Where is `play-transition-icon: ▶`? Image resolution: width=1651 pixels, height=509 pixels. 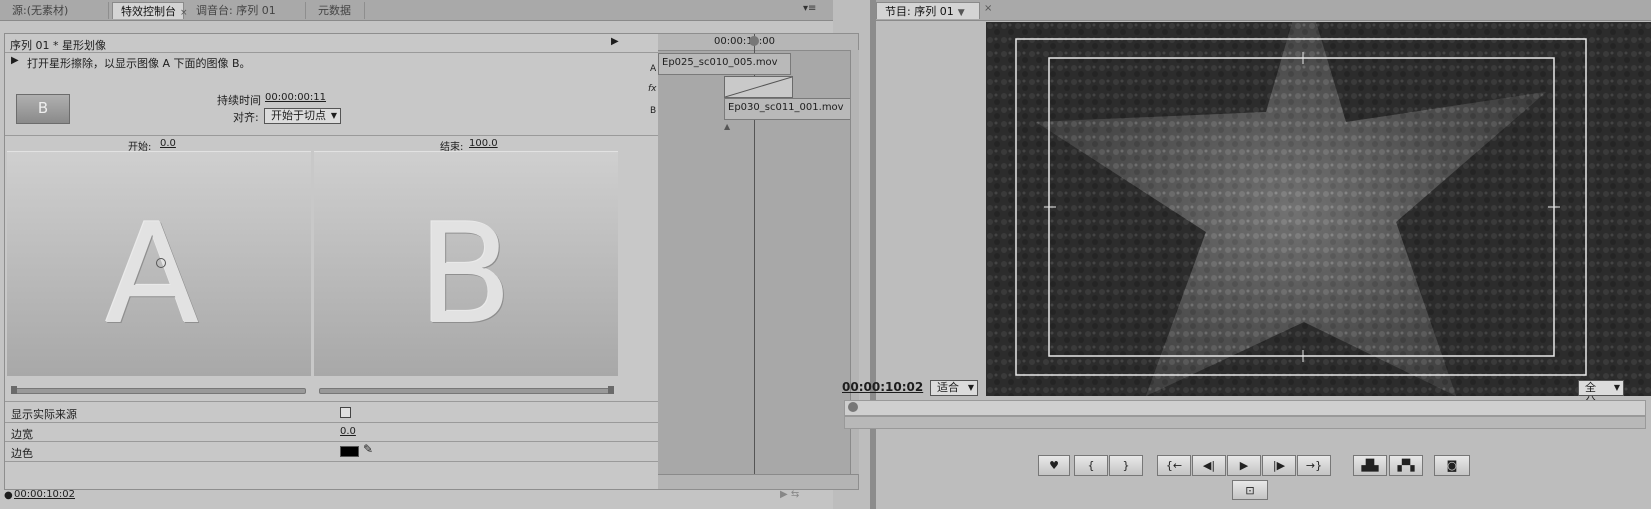
play-transition-icon: ▶ is located at coordinates (15, 60).